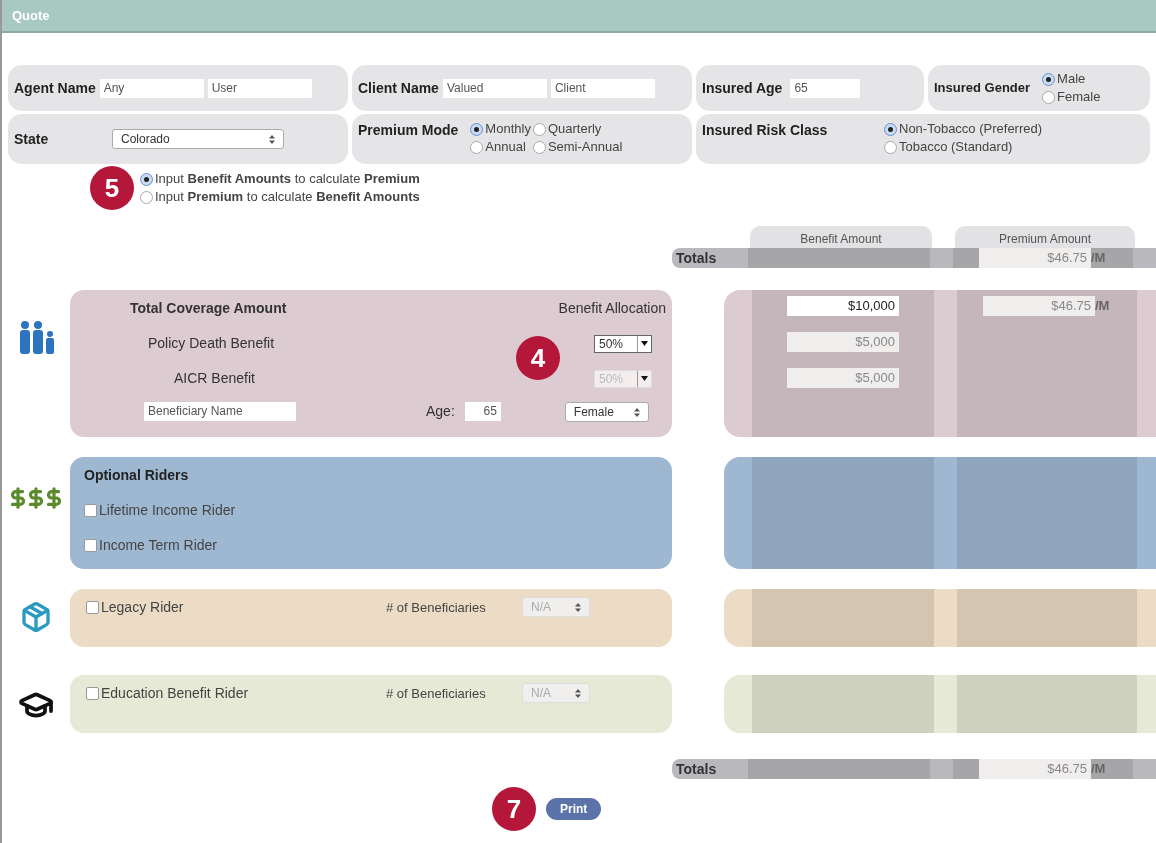  Describe the element at coordinates (1079, 97) in the screenshot. I see `radio-label: Female` at that location.